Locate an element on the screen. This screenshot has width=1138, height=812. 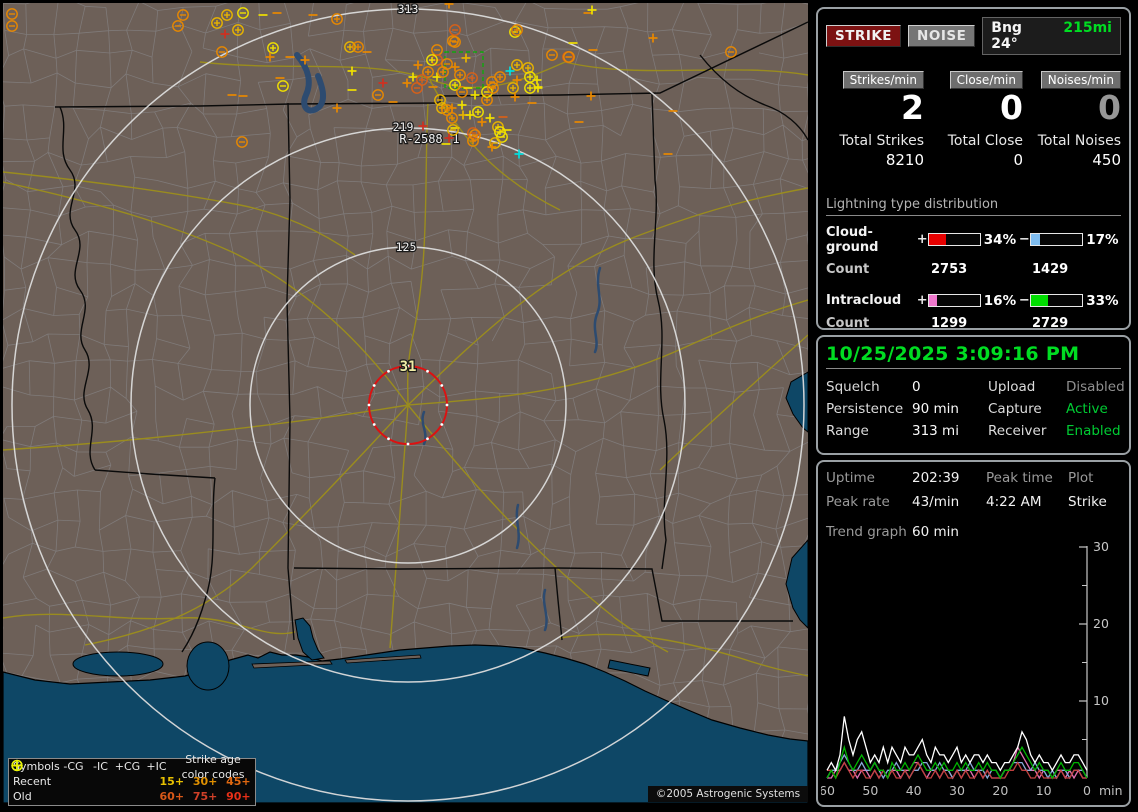
x-tick-label: 50 is located at coordinates (870, 790).